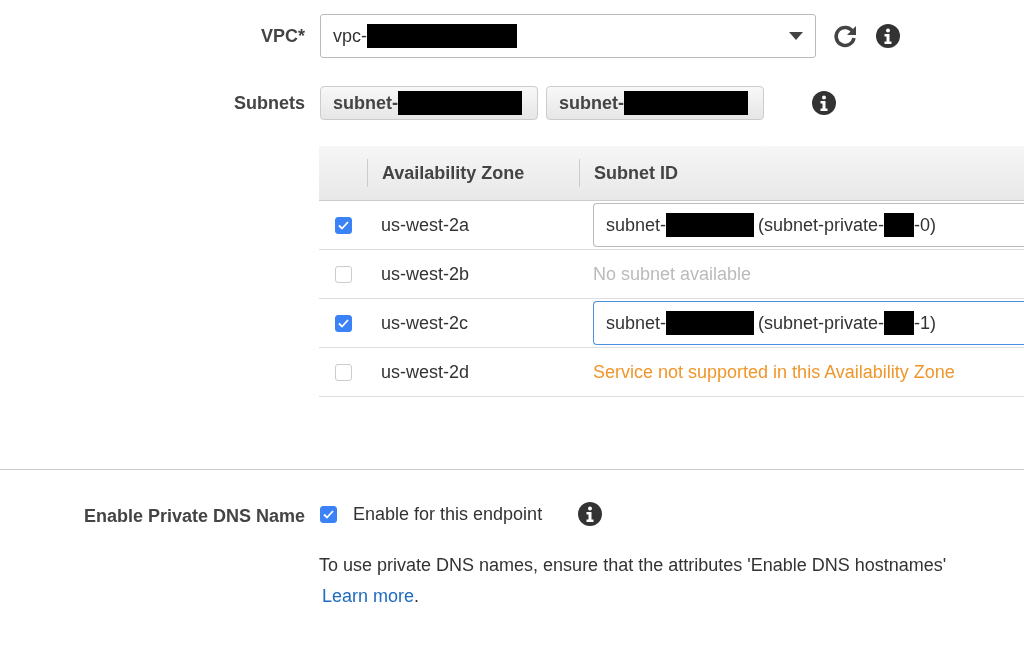  Describe the element at coordinates (845, 36) in the screenshot. I see `refresh-icon` at that location.